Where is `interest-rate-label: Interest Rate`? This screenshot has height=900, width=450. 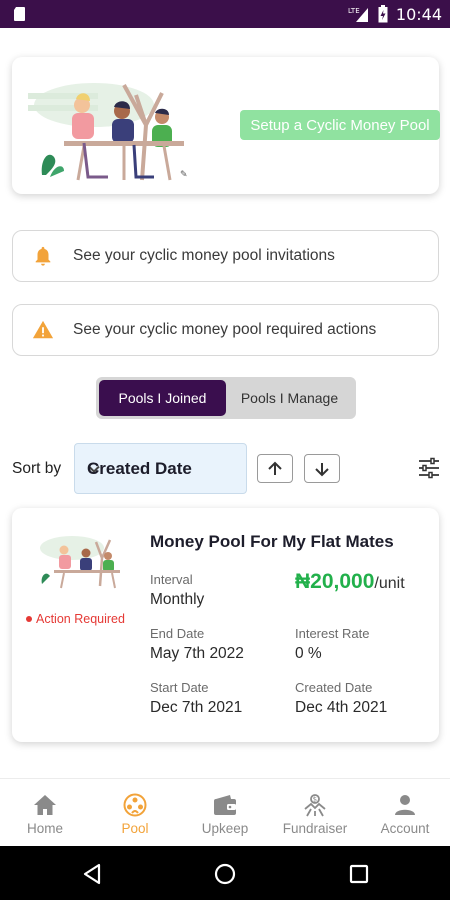
interest-rate-label: Interest Rate is located at coordinates (332, 633).